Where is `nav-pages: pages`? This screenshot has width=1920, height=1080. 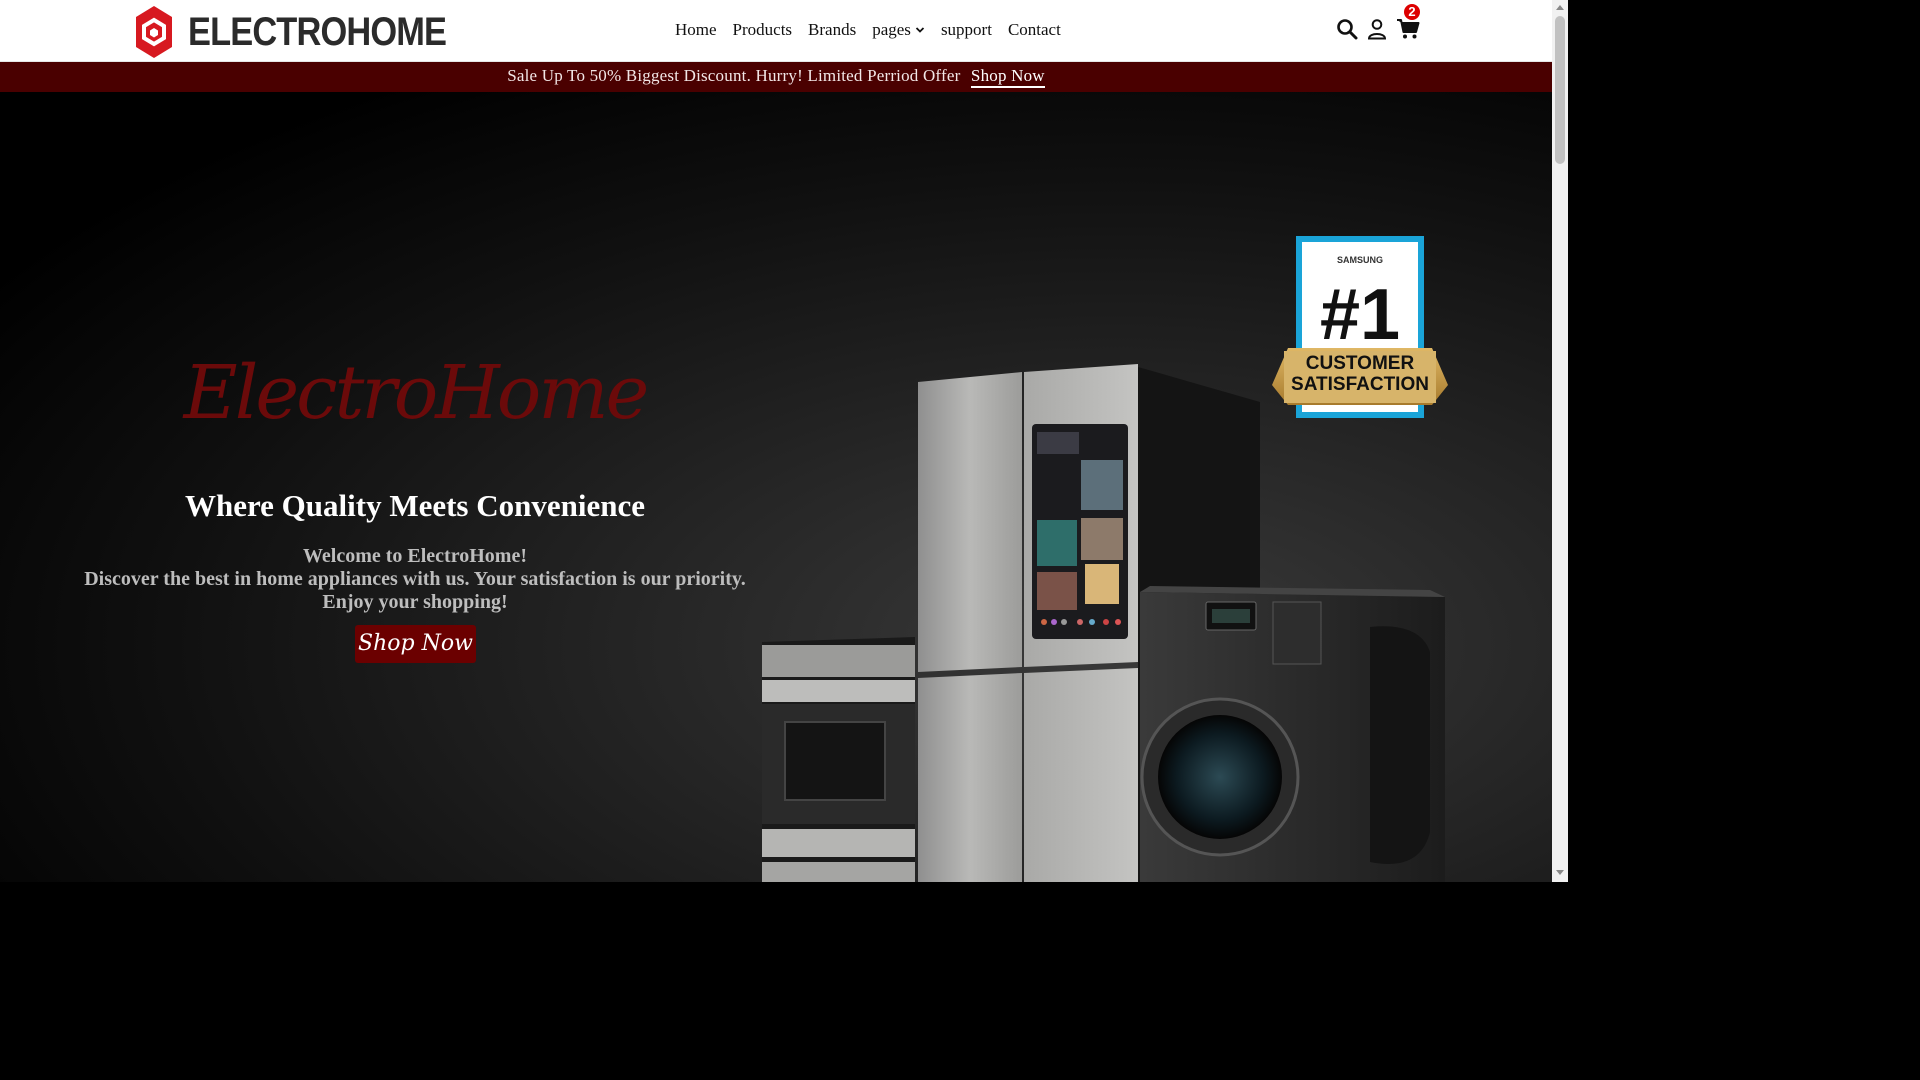 nav-pages: pages is located at coordinates (898, 30).